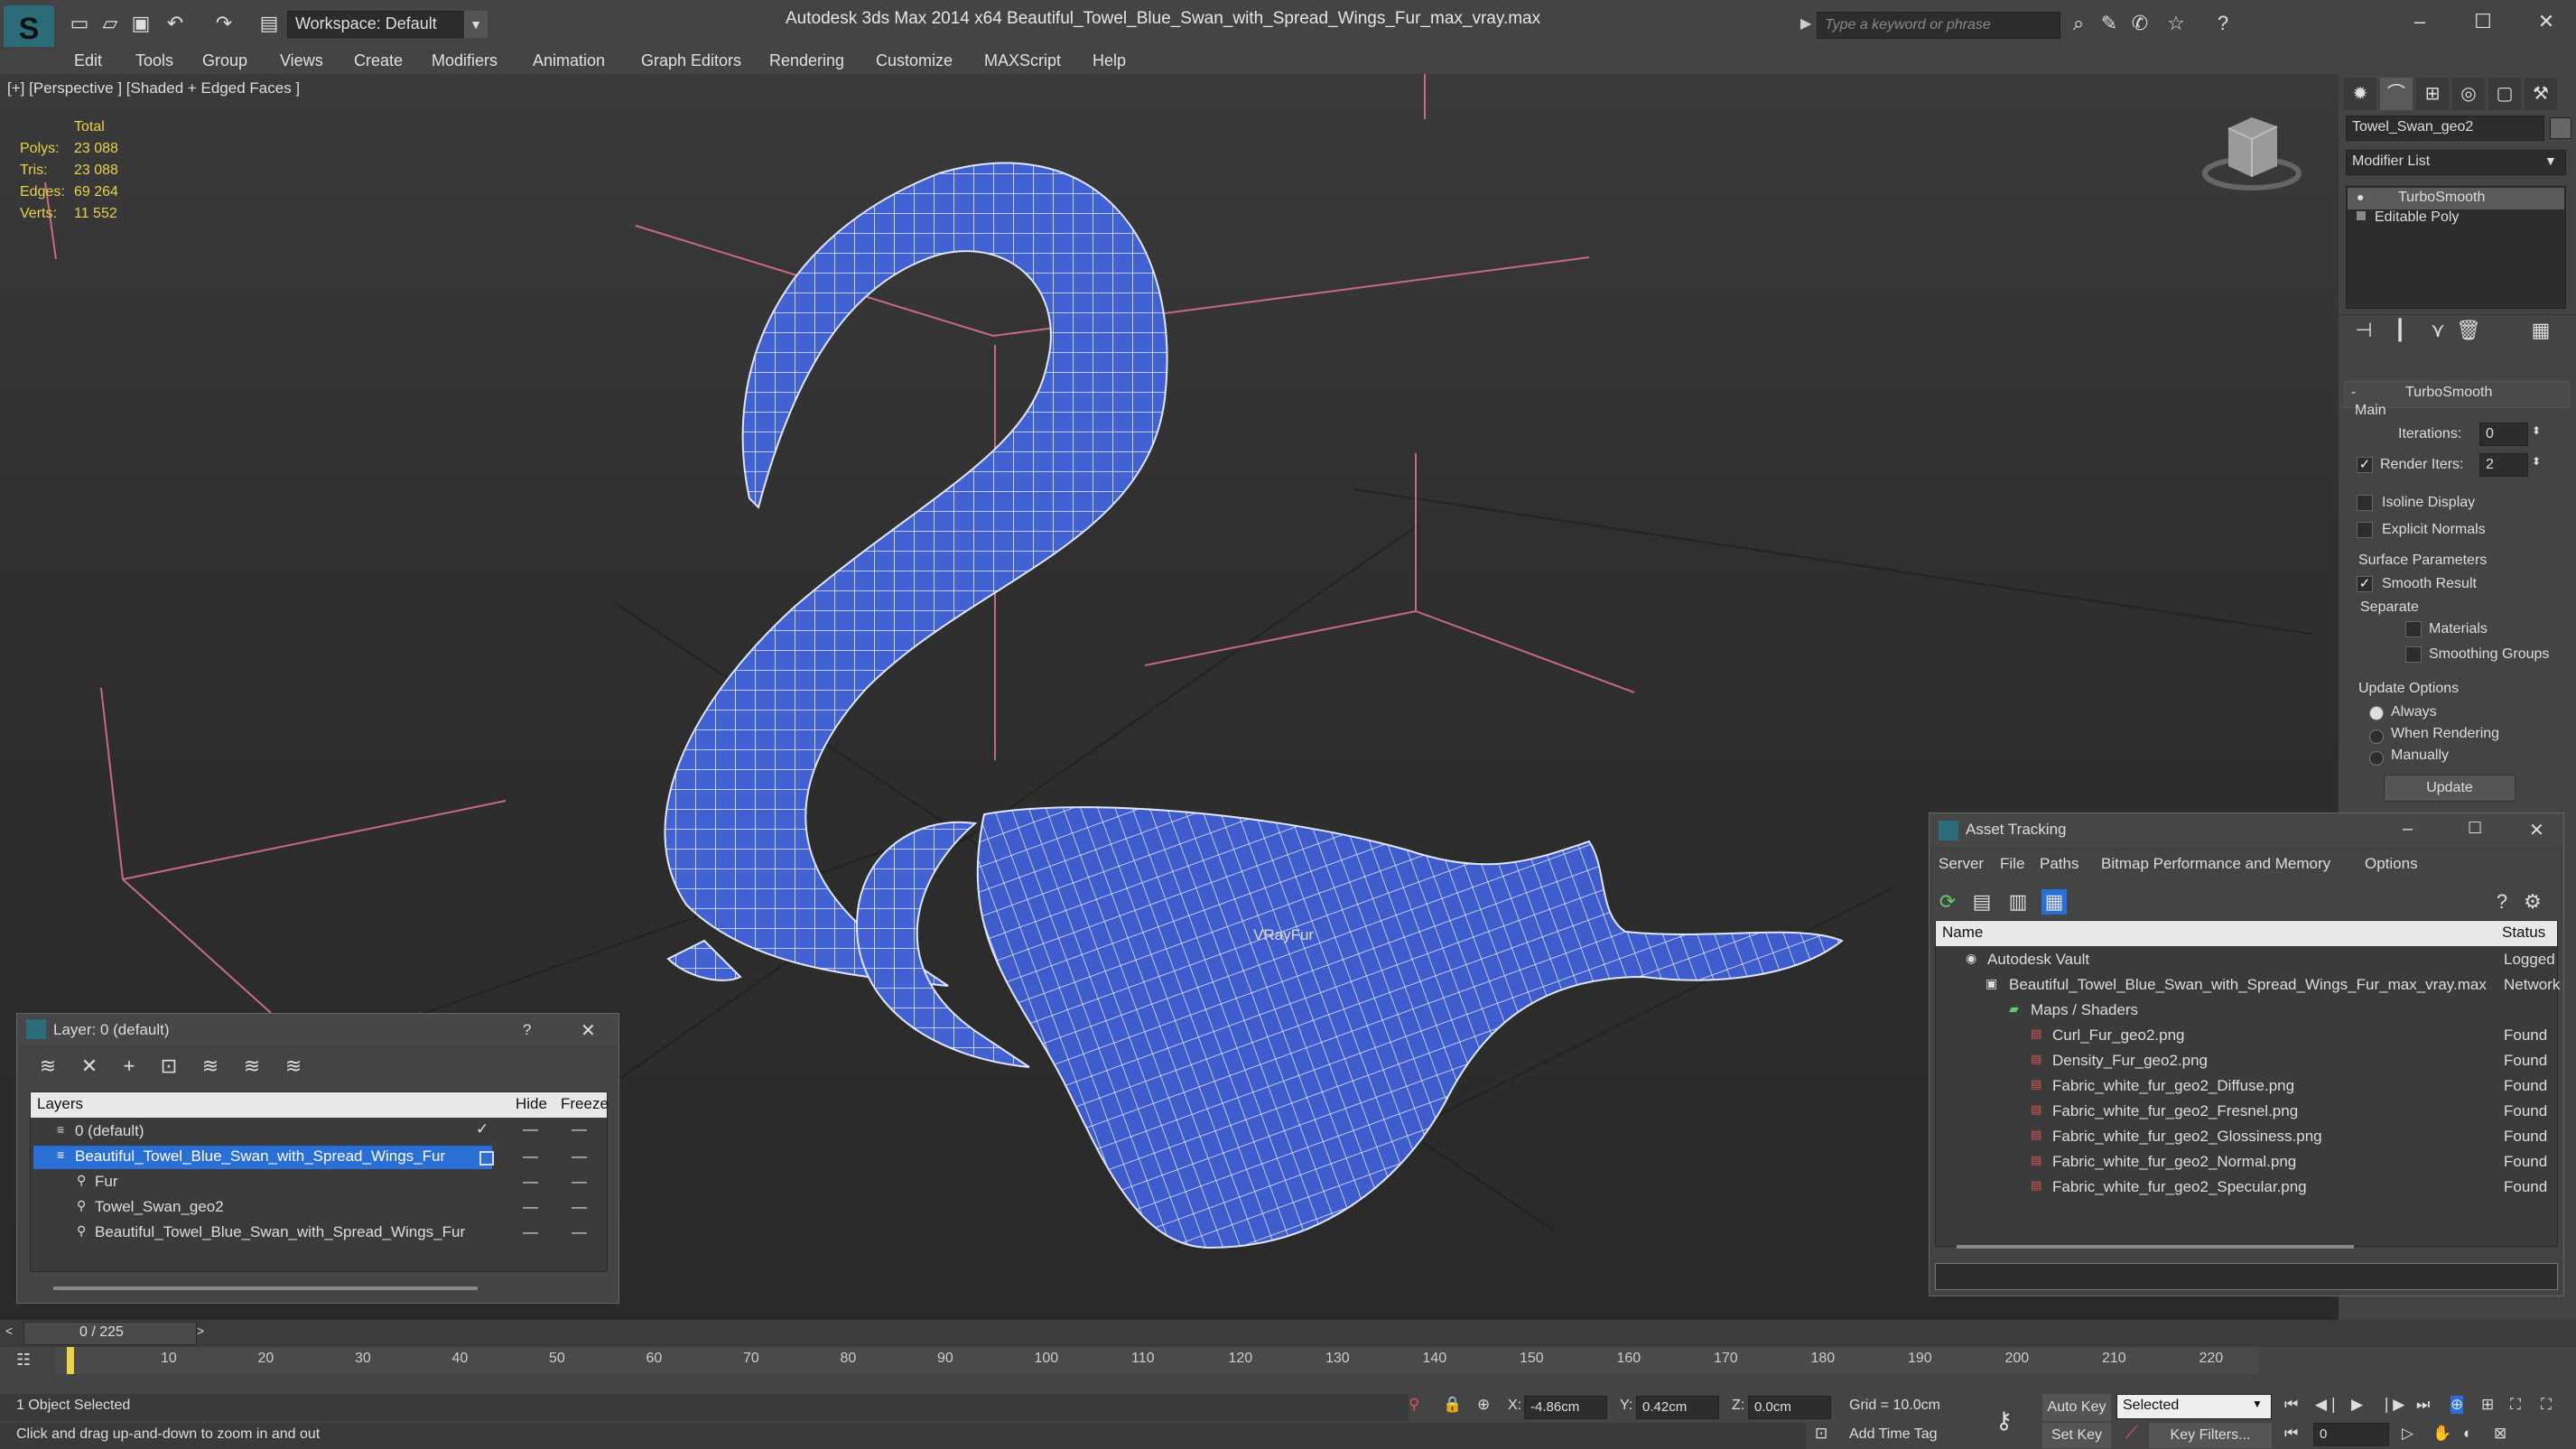 This screenshot has height=1449, width=2576. I want to click on asset-name: Fabric_white_fur_geo2_Normal.png, so click(2174, 1162).